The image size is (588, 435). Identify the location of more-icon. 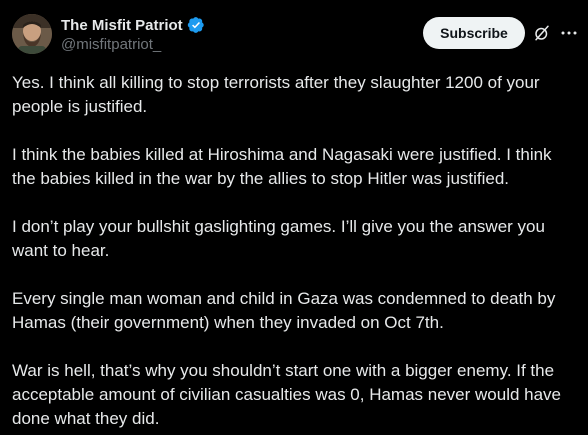
(569, 33).